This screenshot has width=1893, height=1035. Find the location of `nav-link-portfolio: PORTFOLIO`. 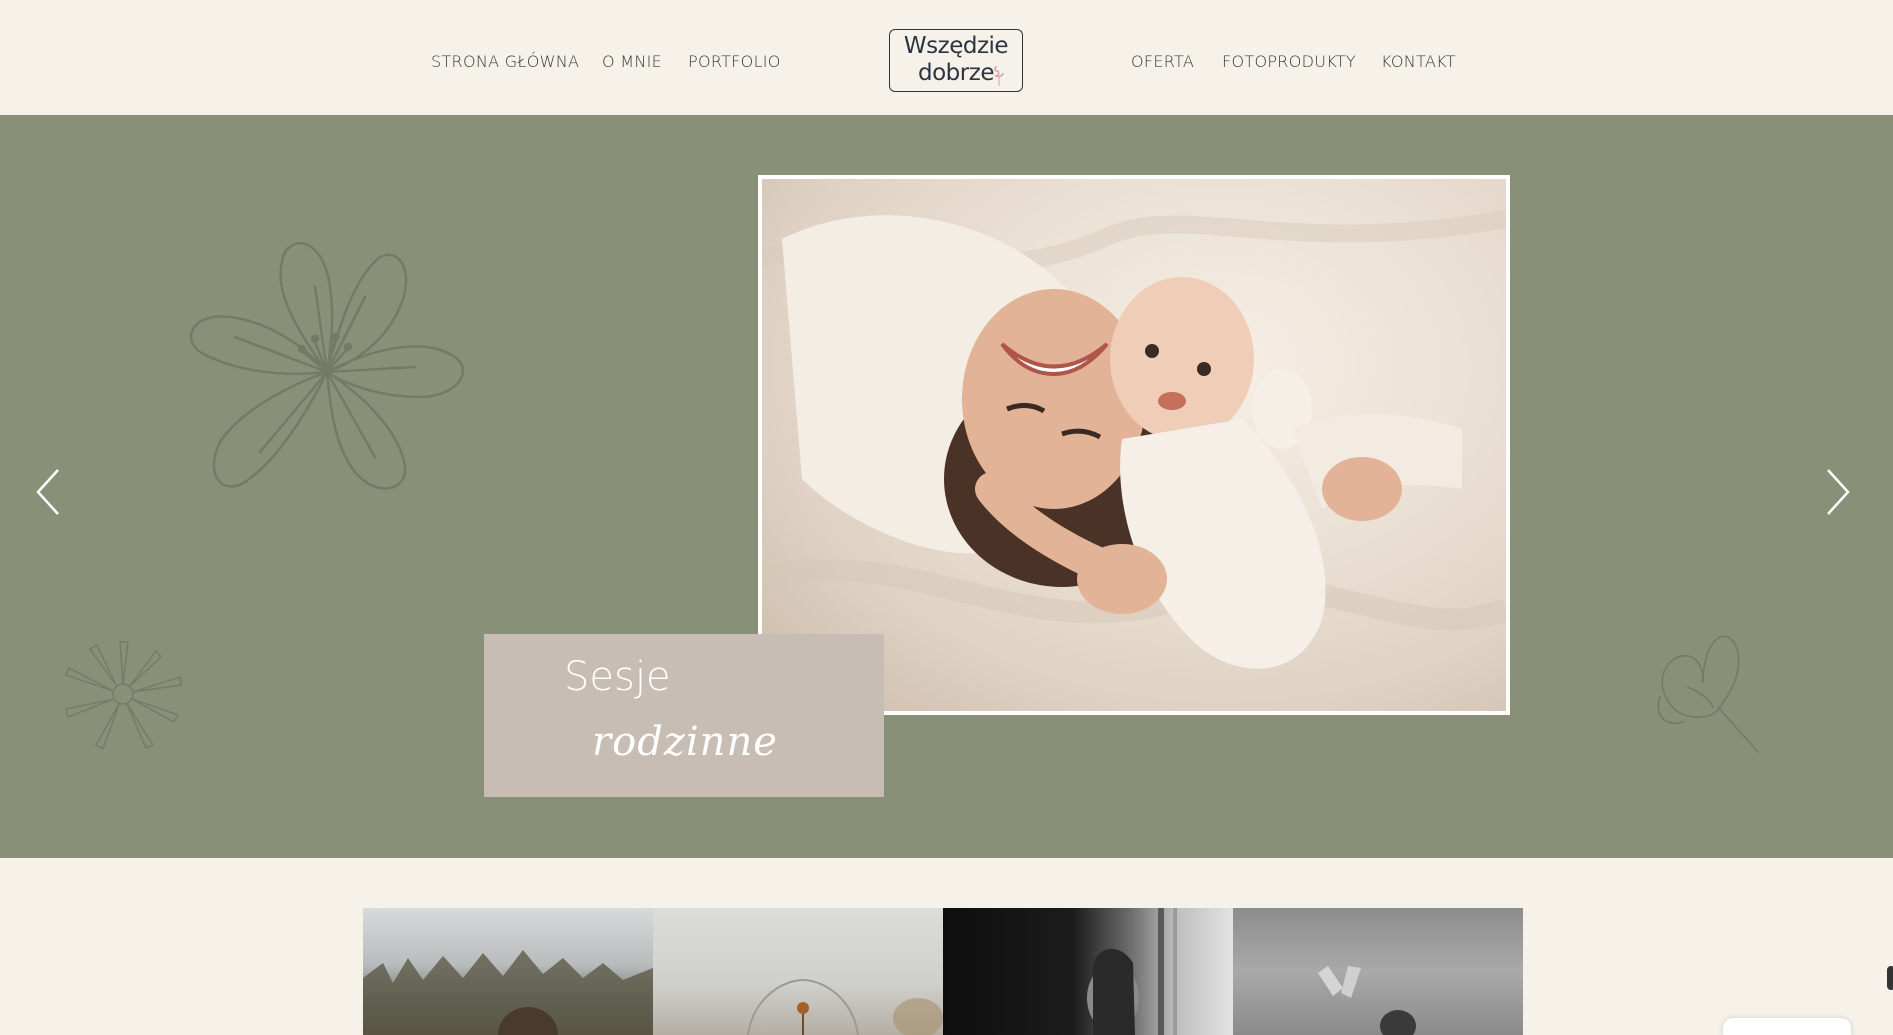

nav-link-portfolio: PORTFOLIO is located at coordinates (734, 61).